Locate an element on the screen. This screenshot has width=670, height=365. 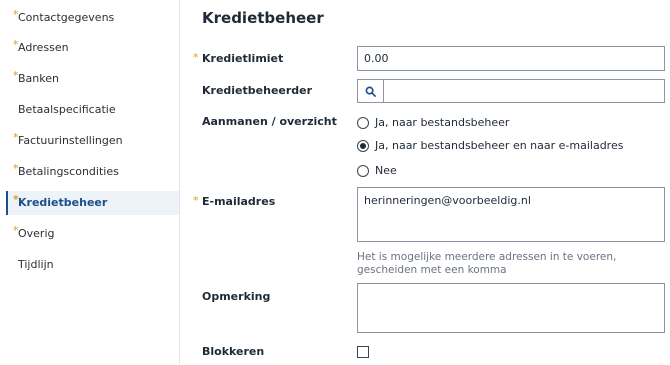
kredietbeheerder-input is located at coordinates (524, 91).